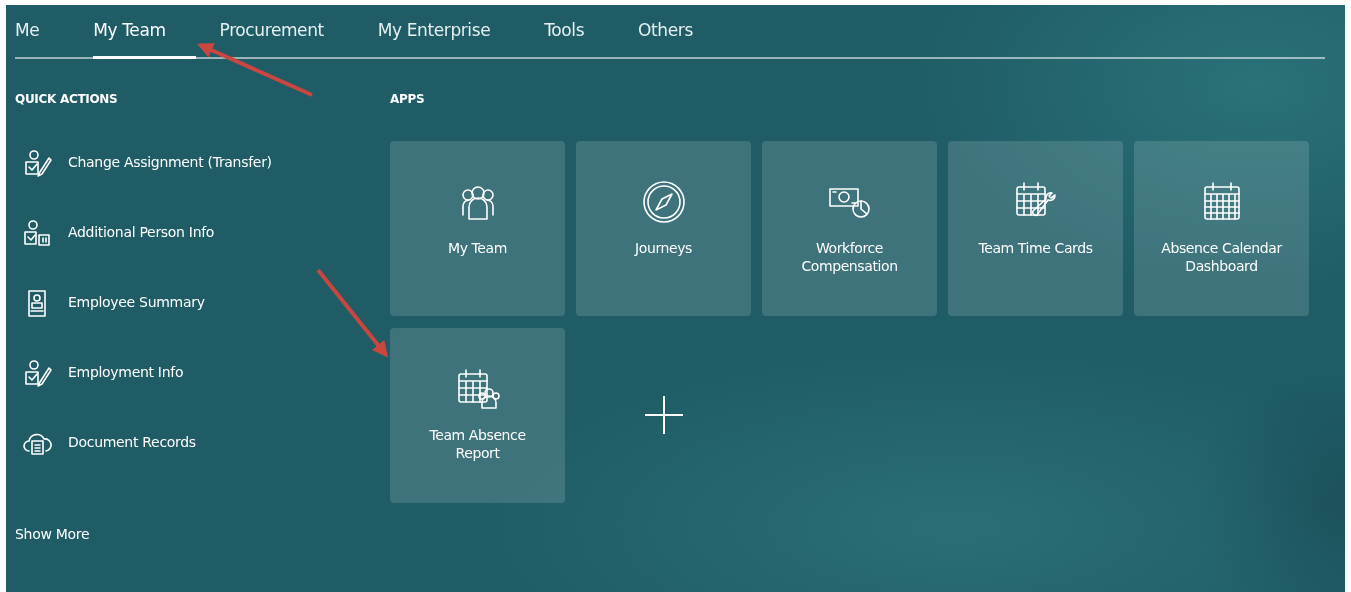 This screenshot has height=592, width=1351. What do you see at coordinates (477, 228) in the screenshot?
I see `app-tile: My Team` at bounding box center [477, 228].